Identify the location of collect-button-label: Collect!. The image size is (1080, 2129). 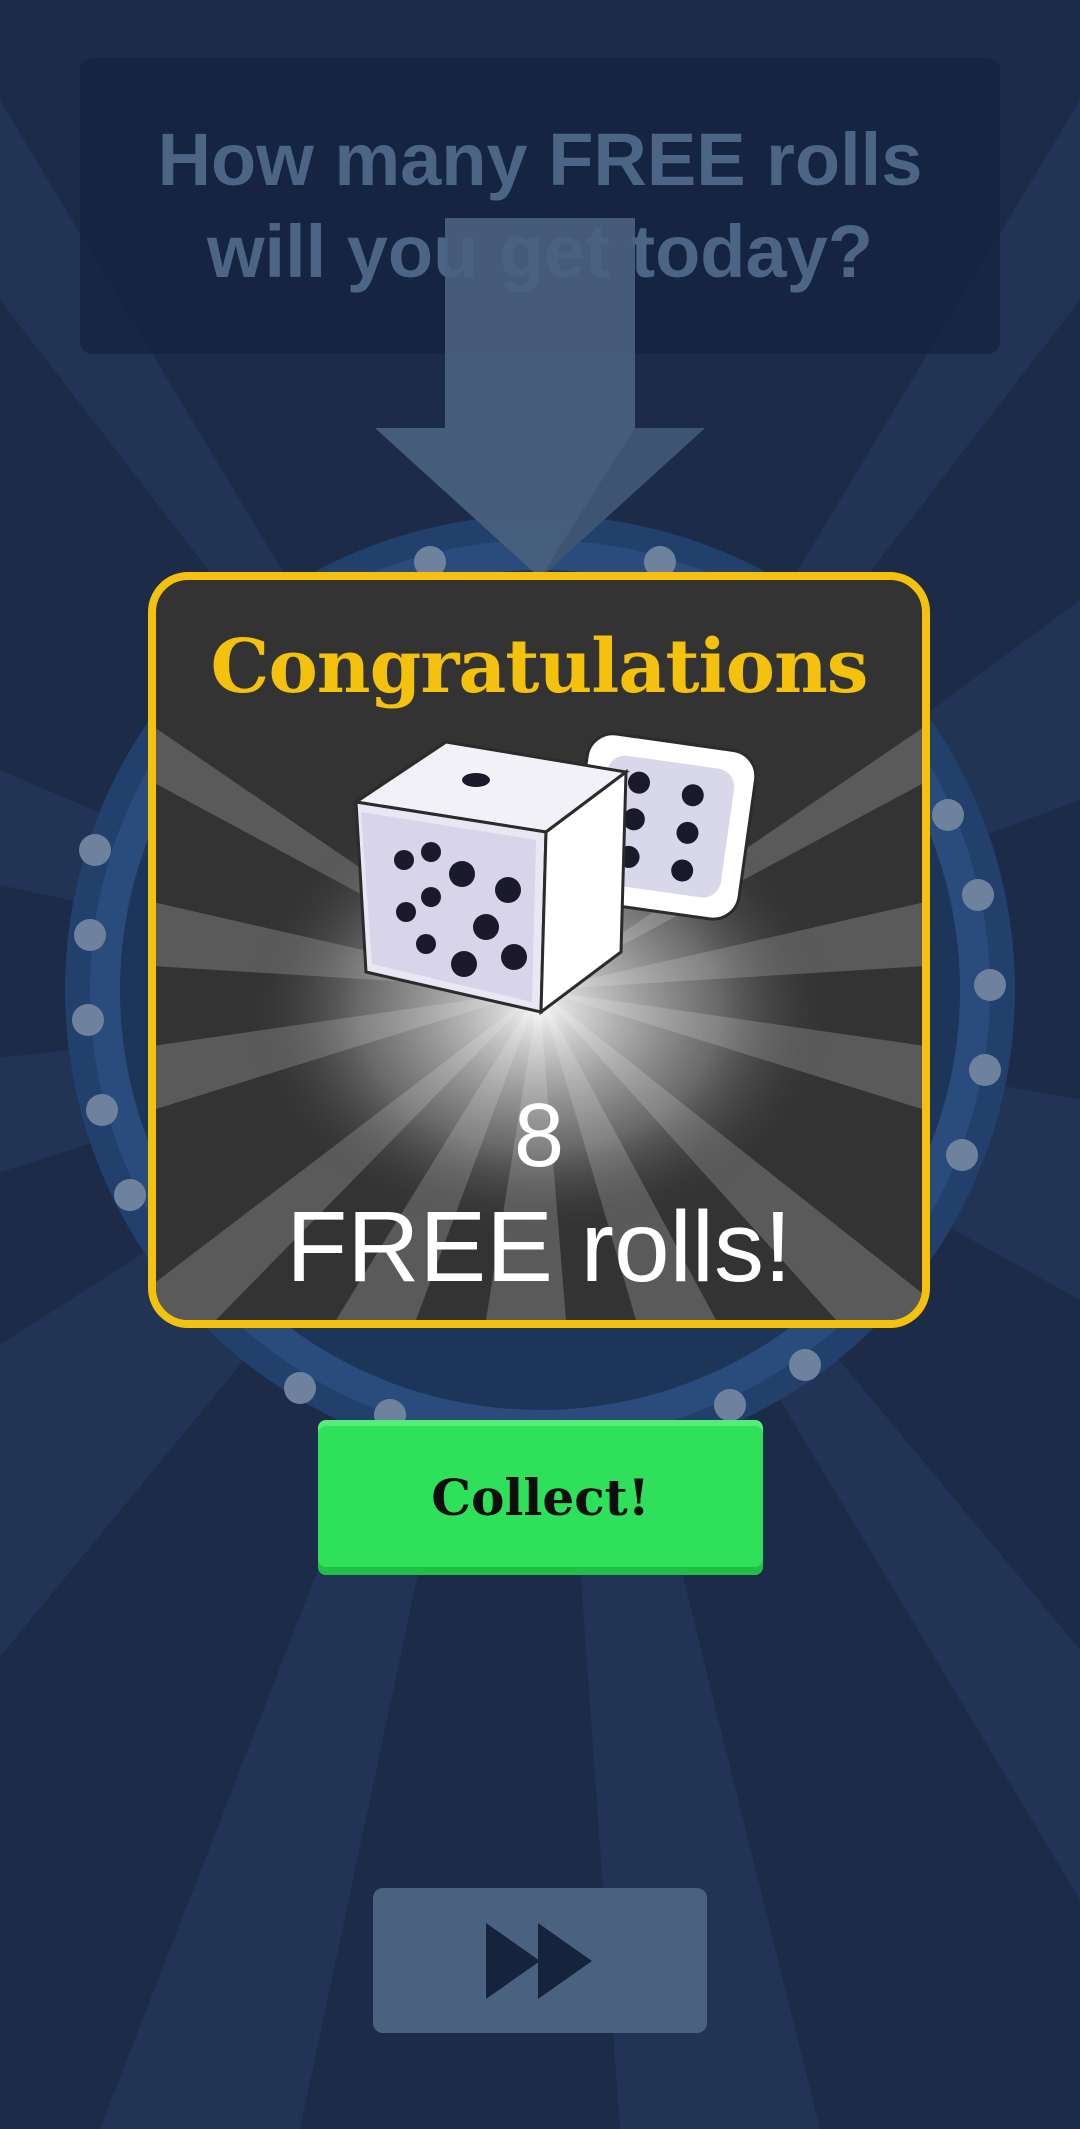
(540, 1497).